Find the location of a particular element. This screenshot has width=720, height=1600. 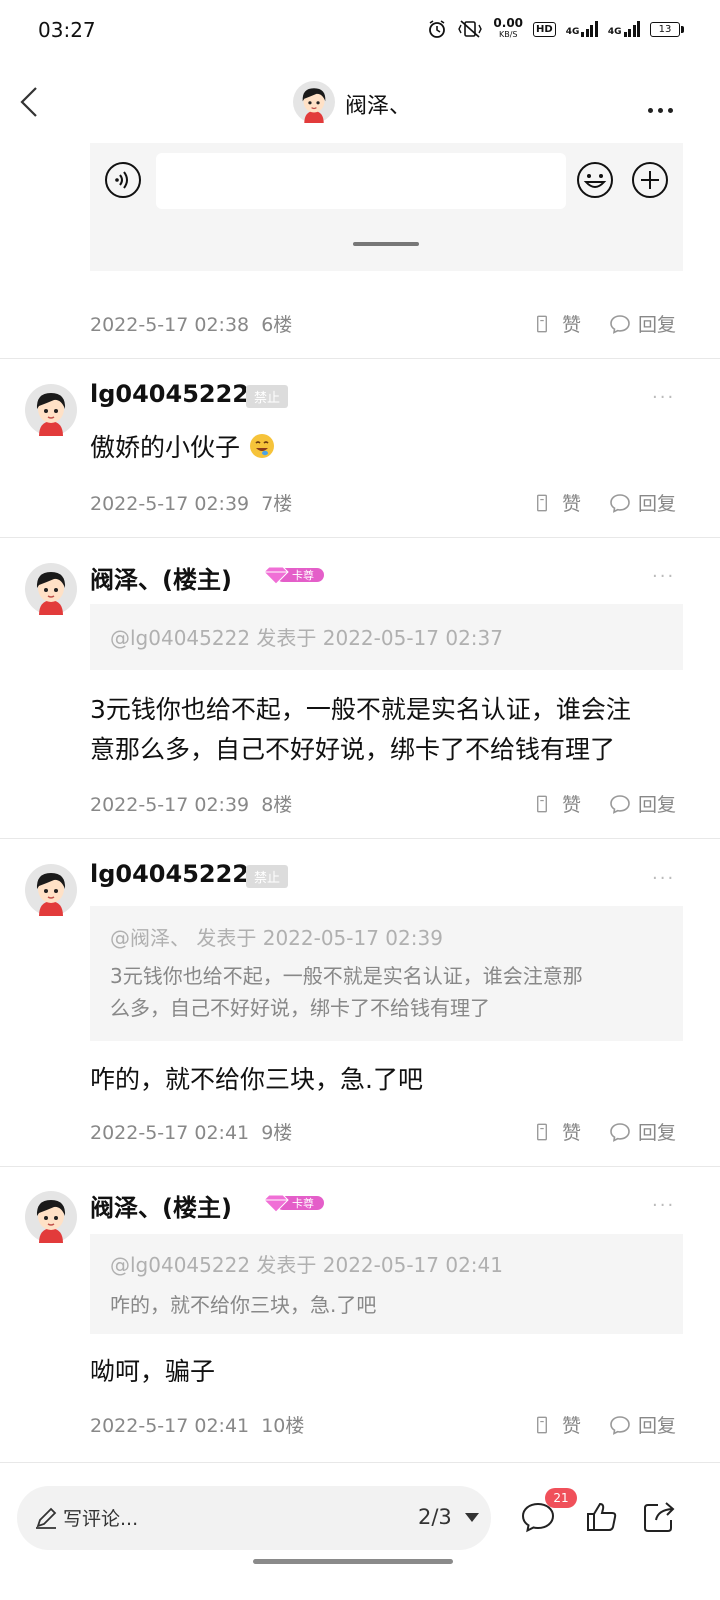

drooling-emoji-icon is located at coordinates (261, 446).